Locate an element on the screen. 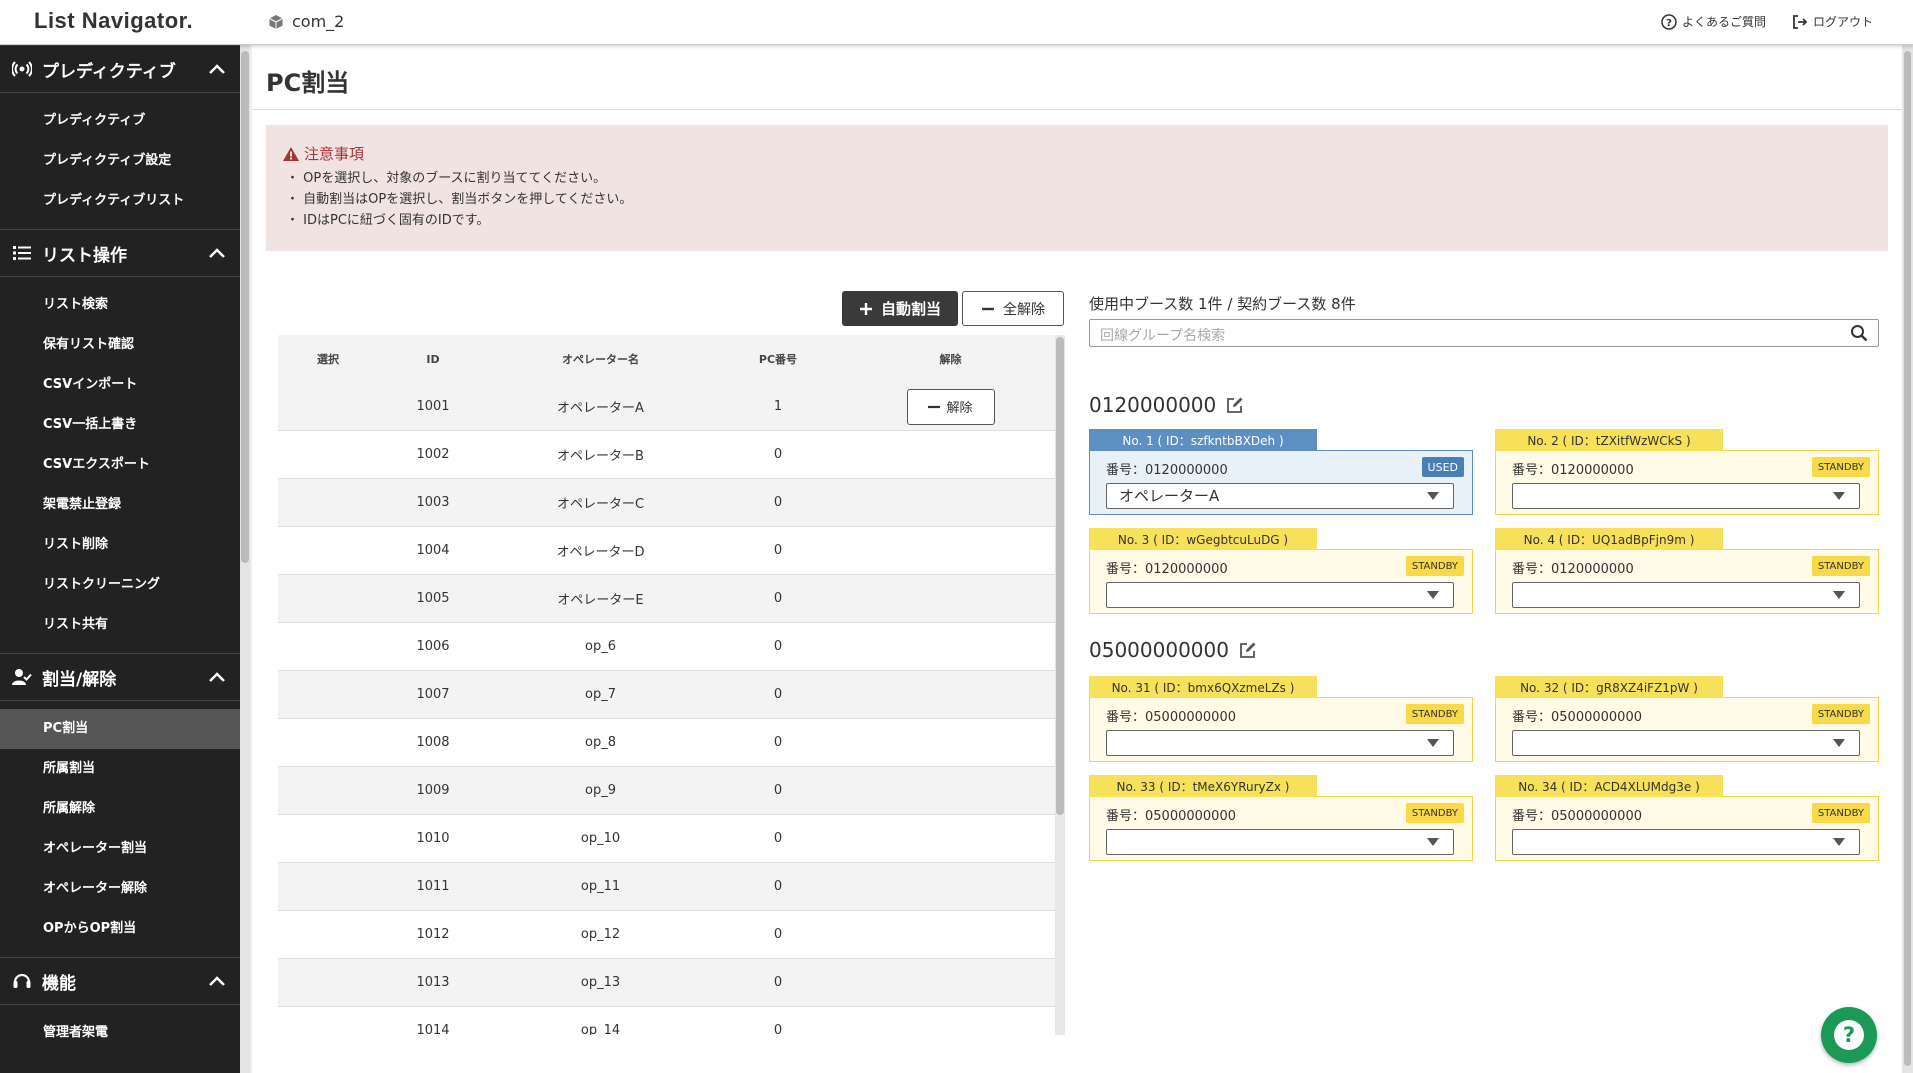 The width and height of the screenshot is (1913, 1073). column-header-pc-number: PC番号 is located at coordinates (778, 359).